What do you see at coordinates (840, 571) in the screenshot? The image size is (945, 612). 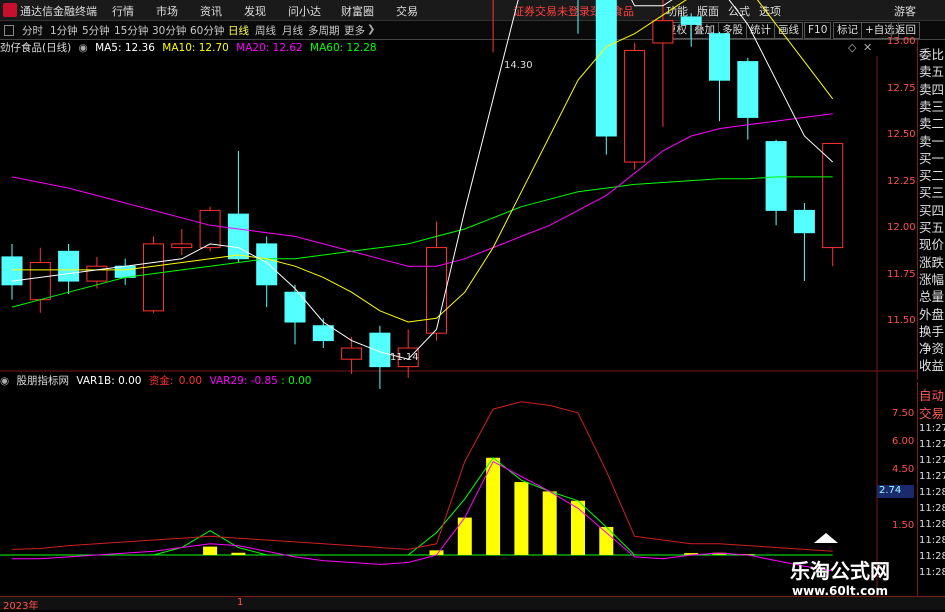 I see `watermark-title: 乐淘公式网` at bounding box center [840, 571].